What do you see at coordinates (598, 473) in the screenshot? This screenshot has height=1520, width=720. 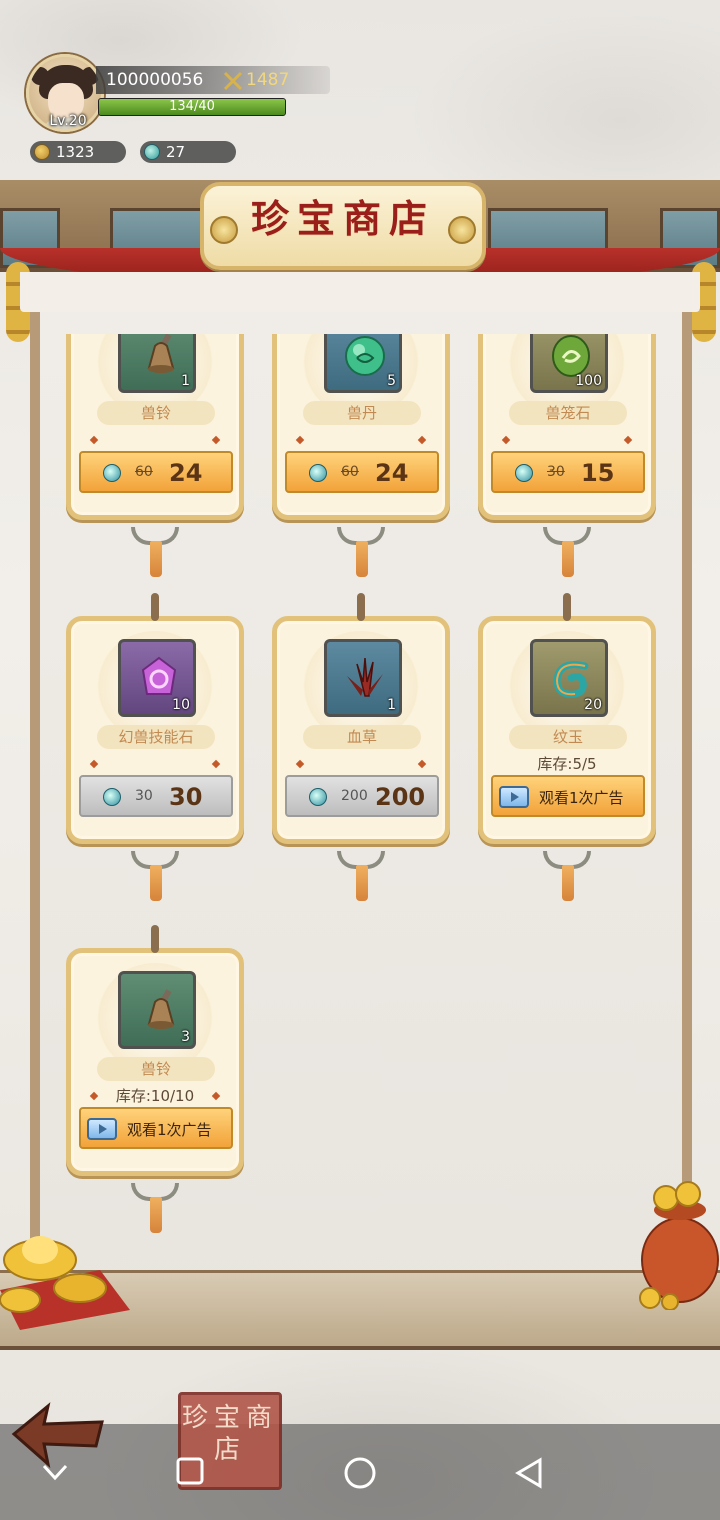 I see `sale-price: 15` at bounding box center [598, 473].